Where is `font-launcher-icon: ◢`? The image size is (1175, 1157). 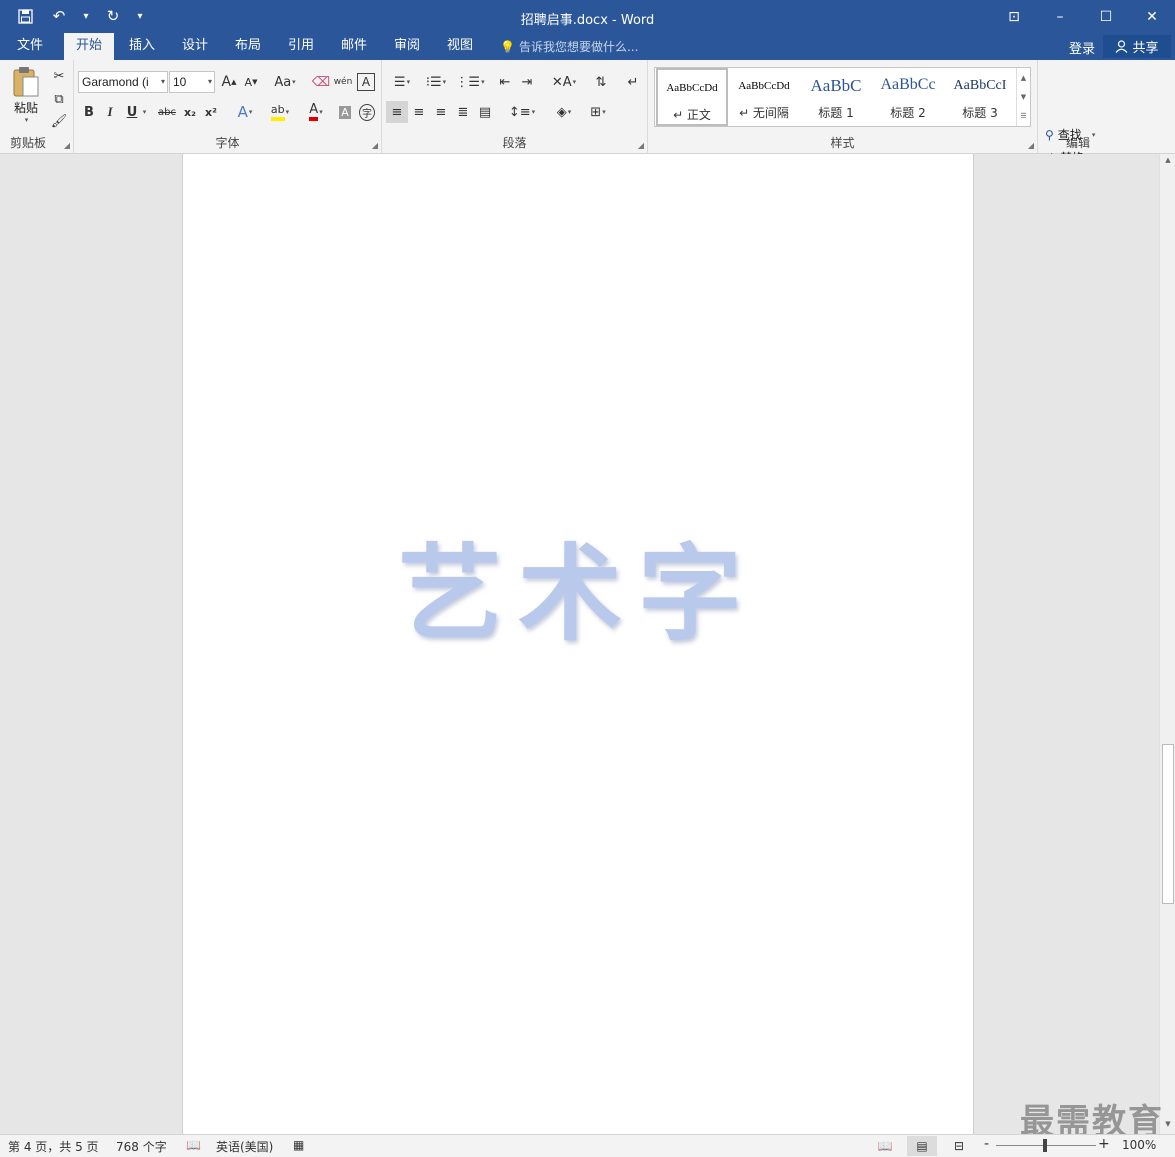
font-launcher-icon: ◢ is located at coordinates (375, 145).